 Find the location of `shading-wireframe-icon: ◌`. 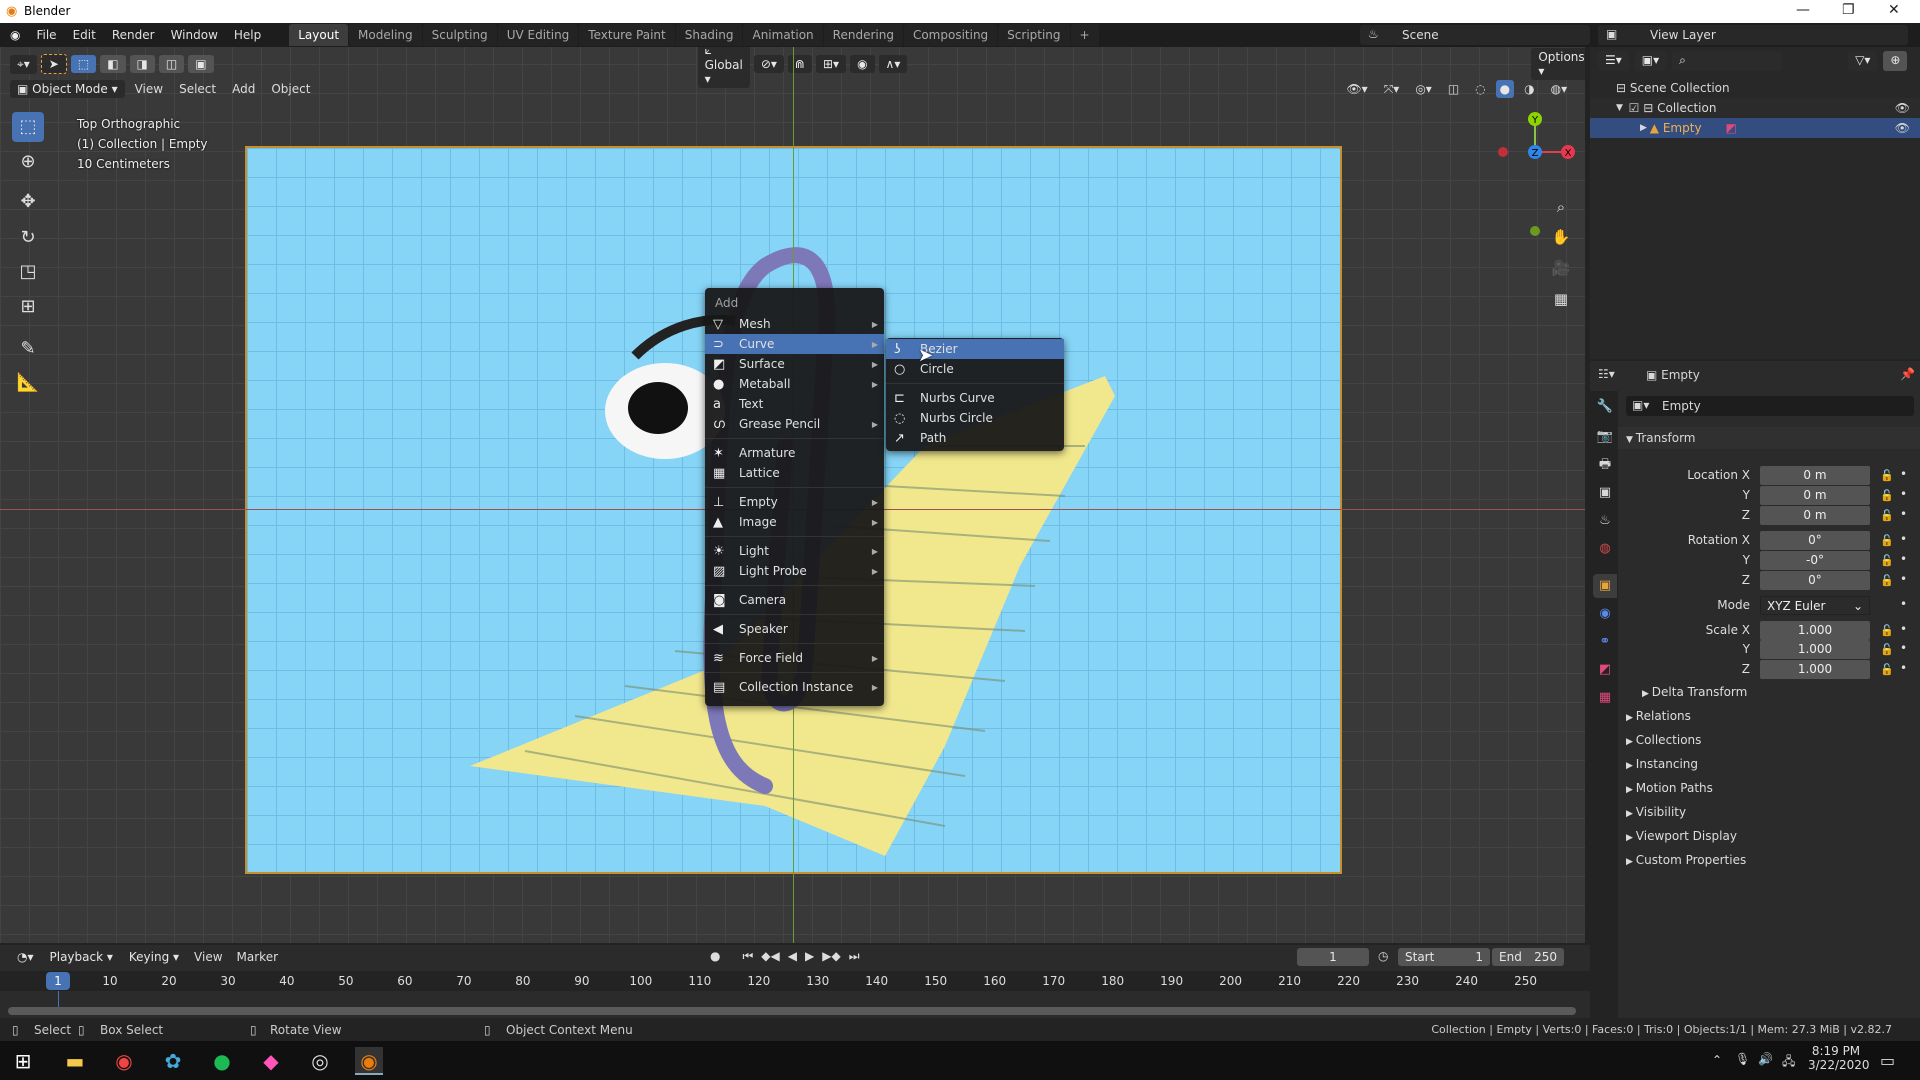

shading-wireframe-icon: ◌ is located at coordinates (1480, 89).